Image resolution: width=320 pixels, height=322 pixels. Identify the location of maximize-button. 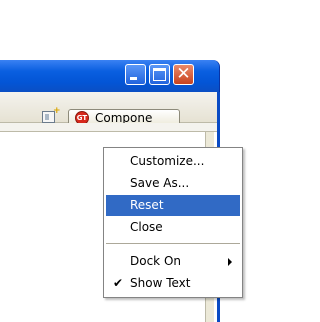
(159, 74).